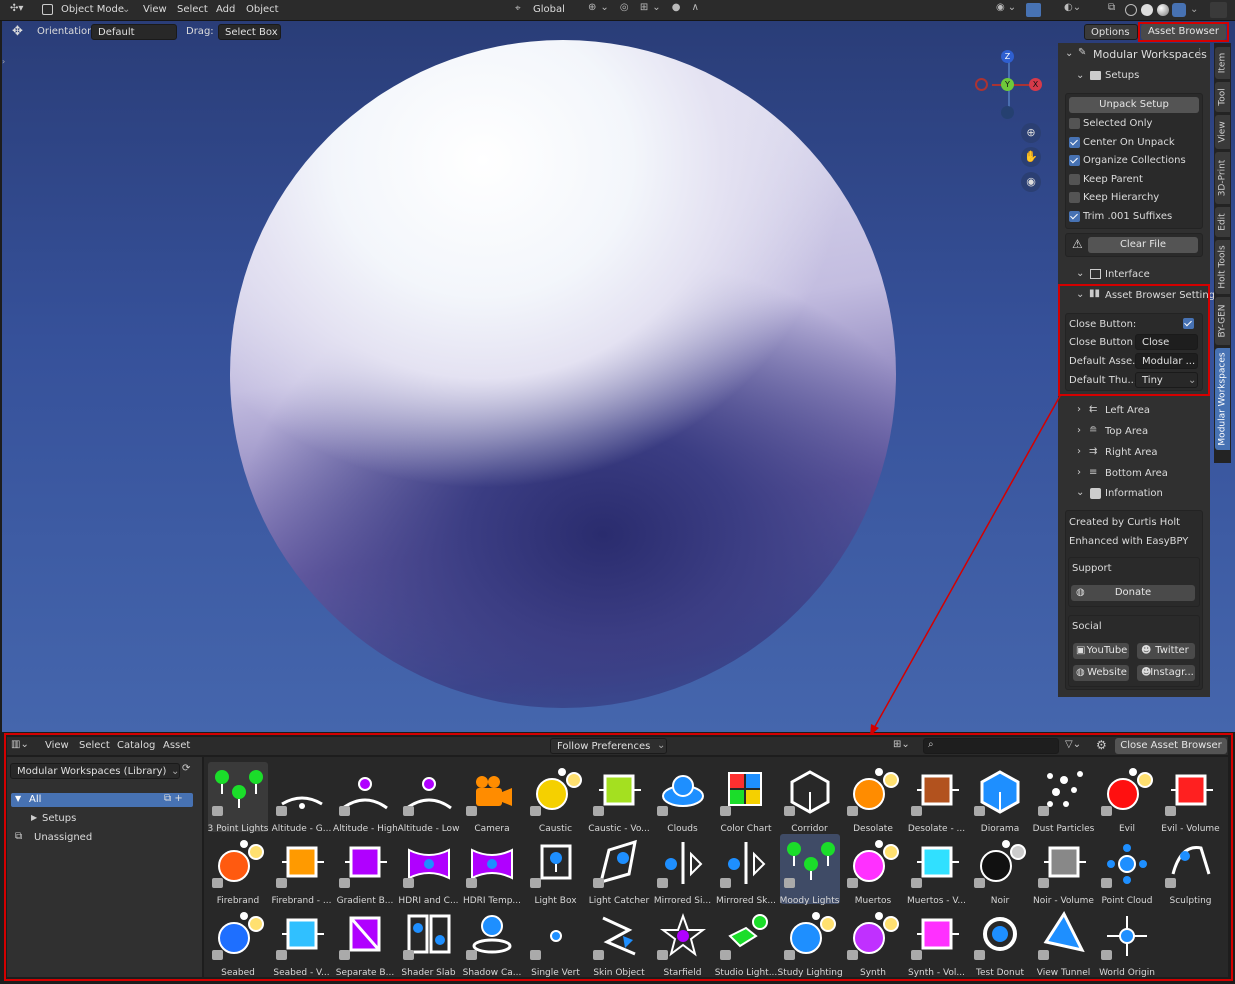 Image resolution: width=1235 pixels, height=984 pixels. What do you see at coordinates (200, 31) in the screenshot?
I see `drag-label: Drag:` at bounding box center [200, 31].